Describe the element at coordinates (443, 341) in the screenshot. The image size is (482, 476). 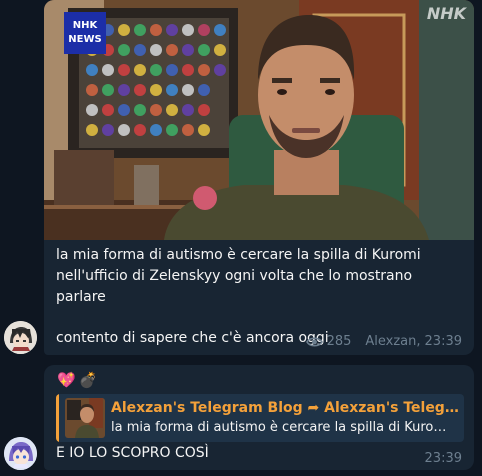
I see `message-1-time: 23:39` at that location.